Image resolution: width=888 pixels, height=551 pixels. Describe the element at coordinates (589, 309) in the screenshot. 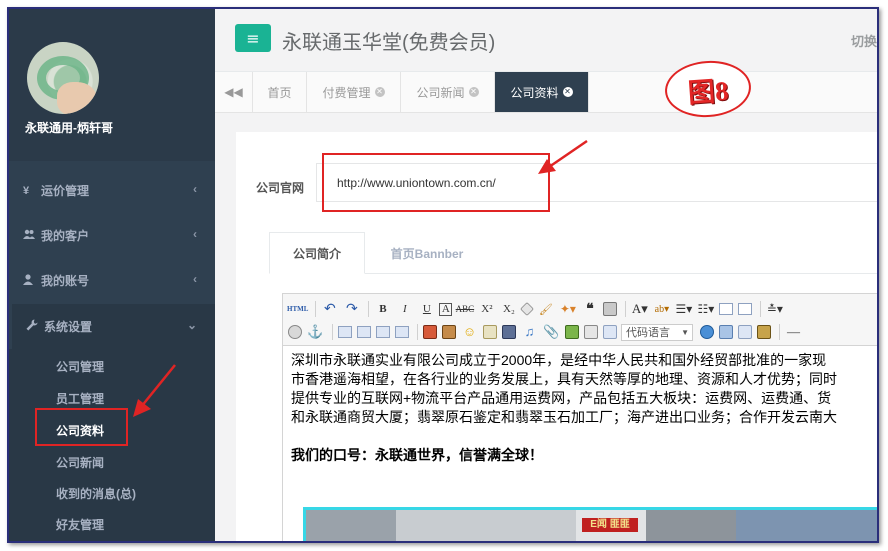

I see `blockquote-icon: ❝` at that location.